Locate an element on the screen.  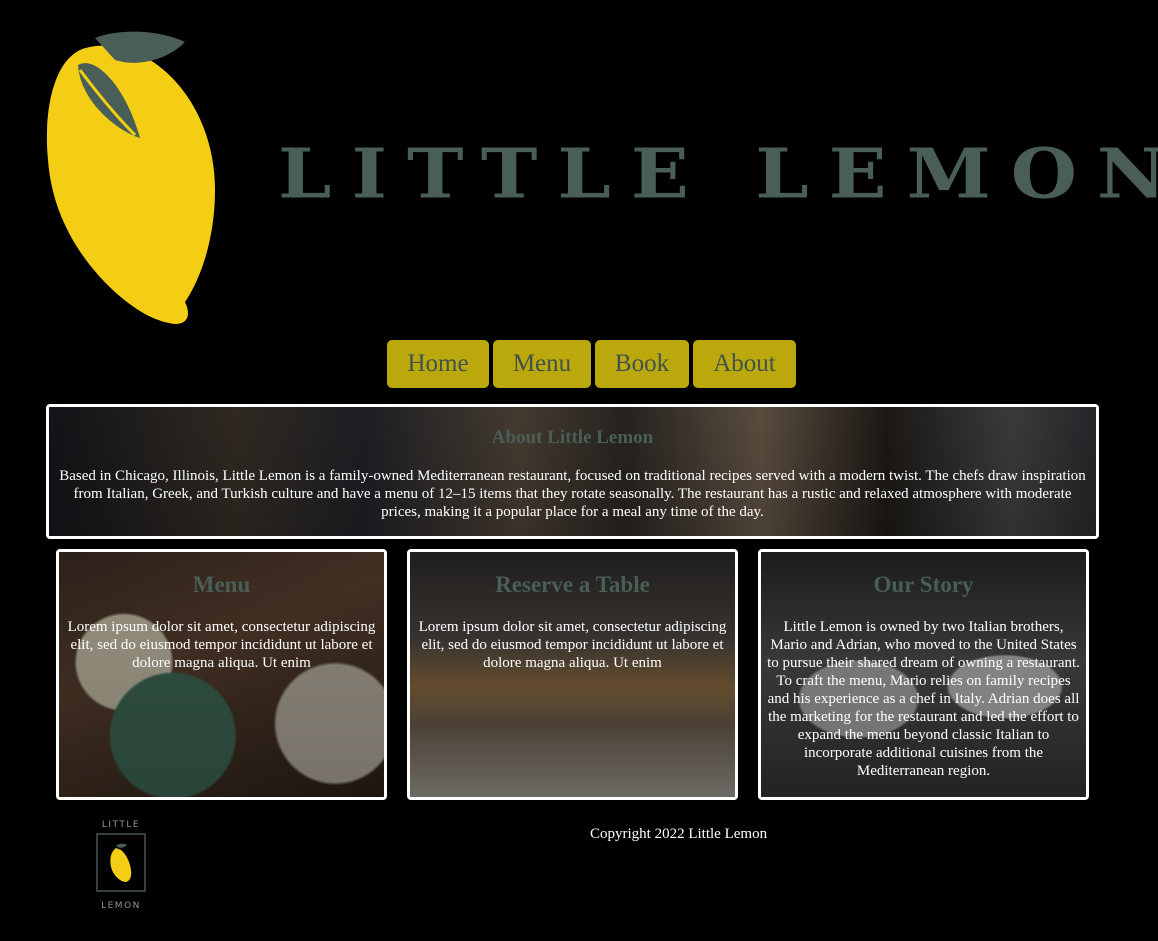
our-story-card-title: Our Story is located at coordinates (923, 584).